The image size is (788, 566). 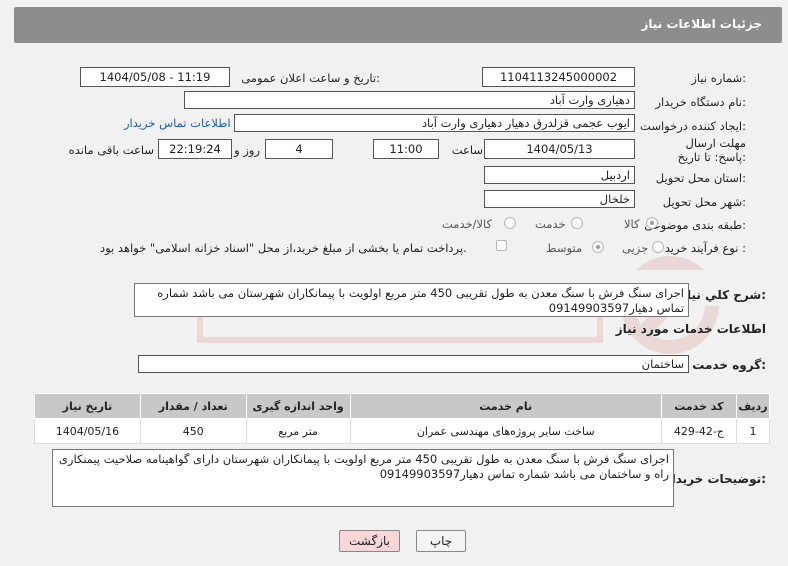 What do you see at coordinates (550, 224) in the screenshot?
I see `category-option-service: خدمت` at bounding box center [550, 224].